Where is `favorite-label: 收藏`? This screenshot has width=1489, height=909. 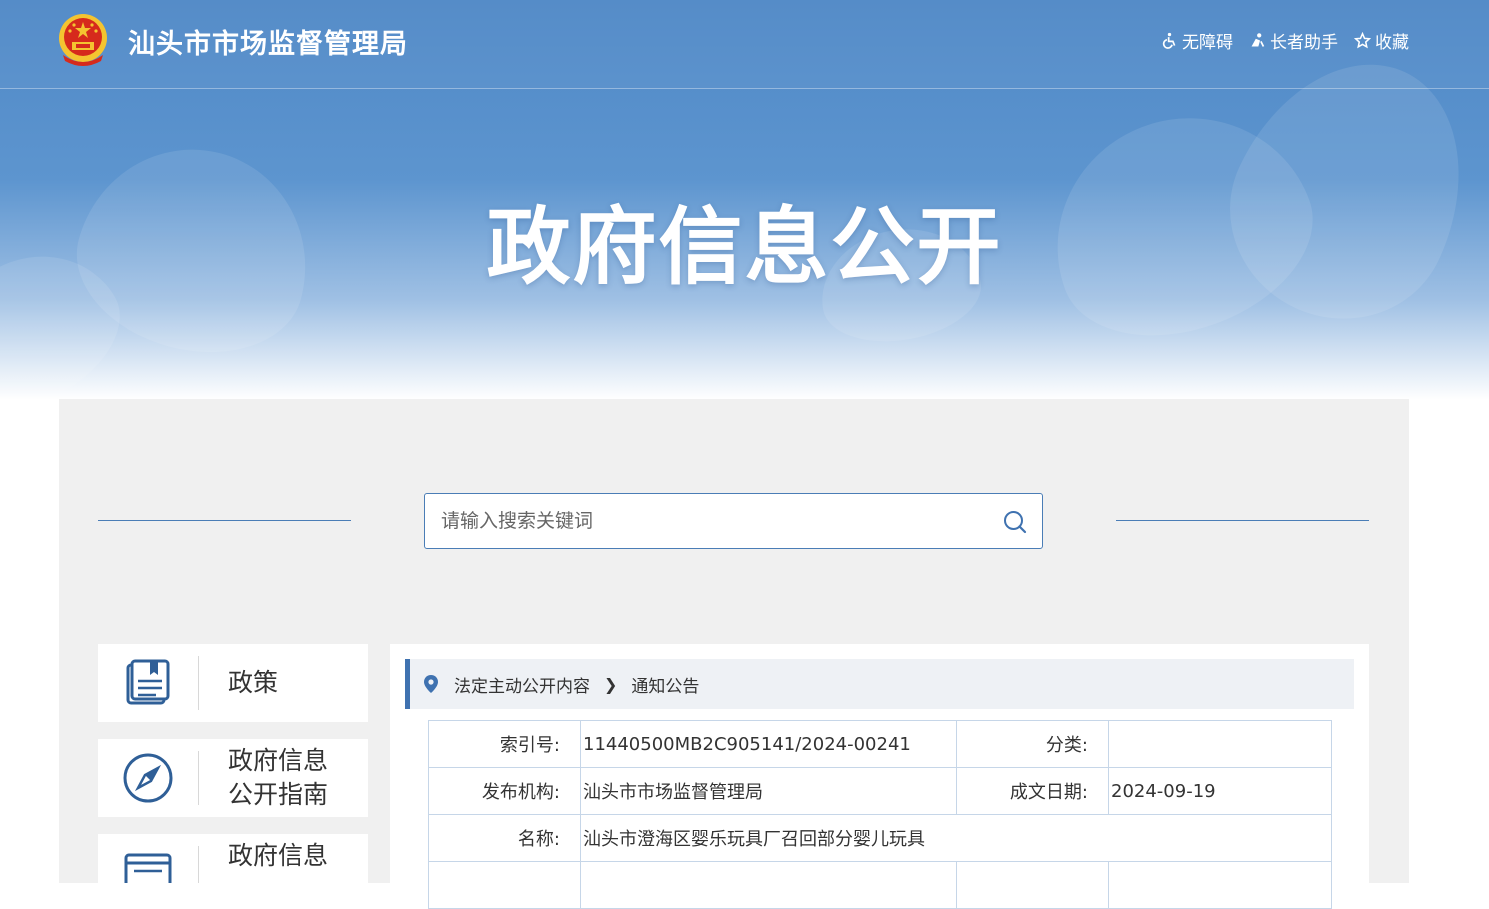 favorite-label: 收藏 is located at coordinates (1392, 43).